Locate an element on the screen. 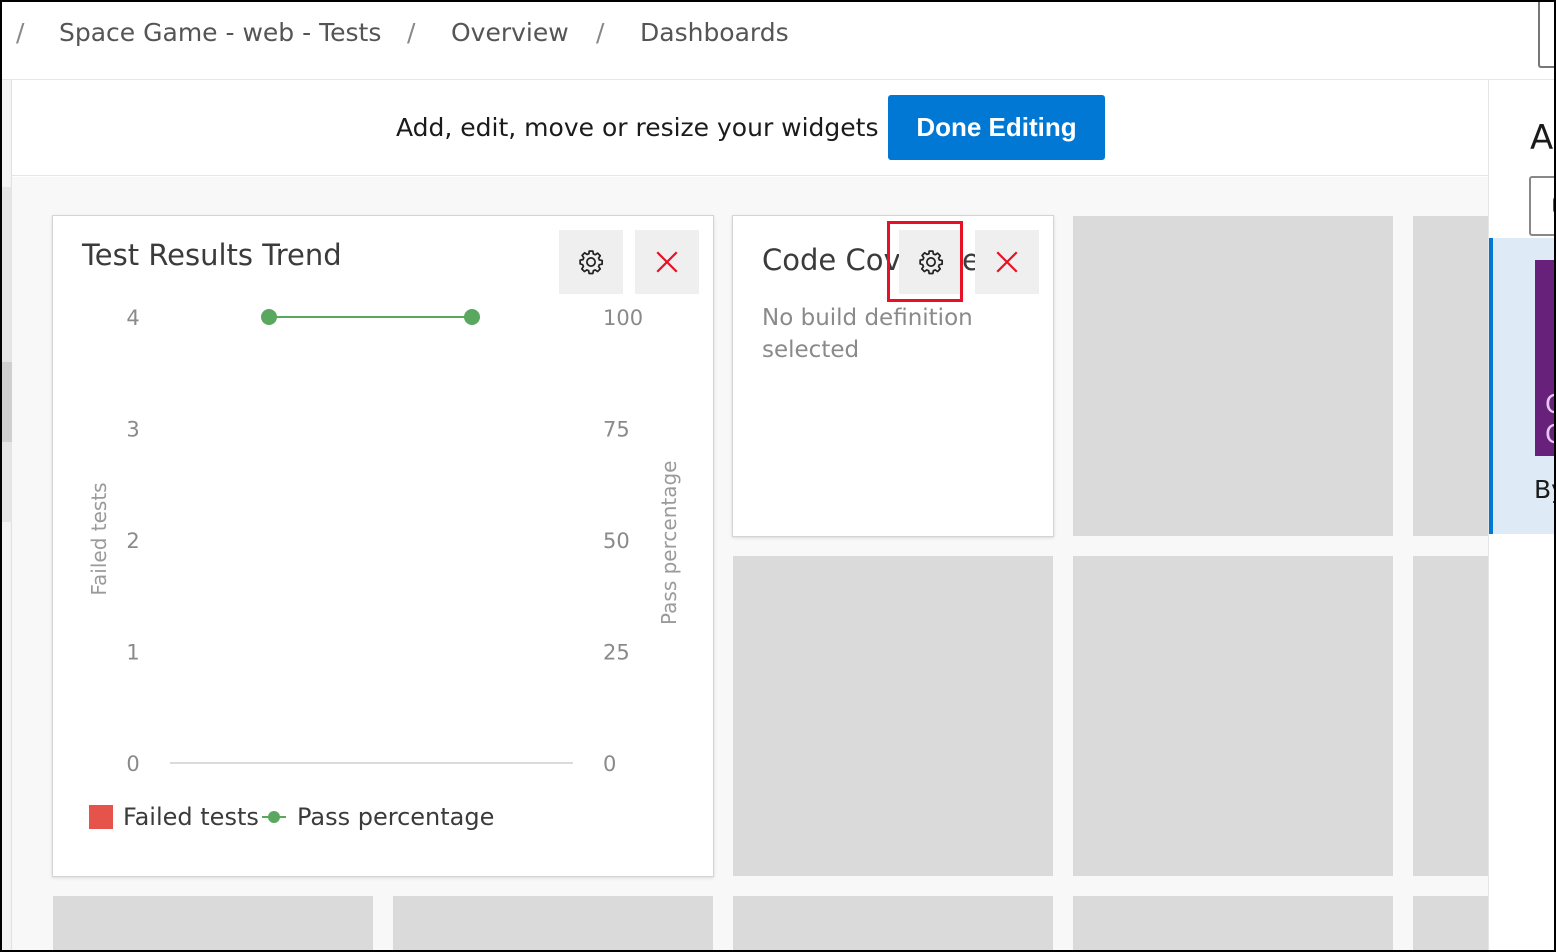 The width and height of the screenshot is (1556, 952). close-icon is located at coordinates (1007, 262).